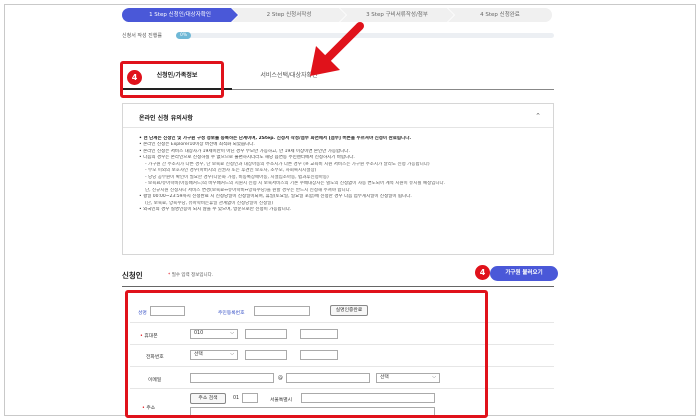  I want to click on progress-label: 신청서 작성 진행률, so click(142, 36).